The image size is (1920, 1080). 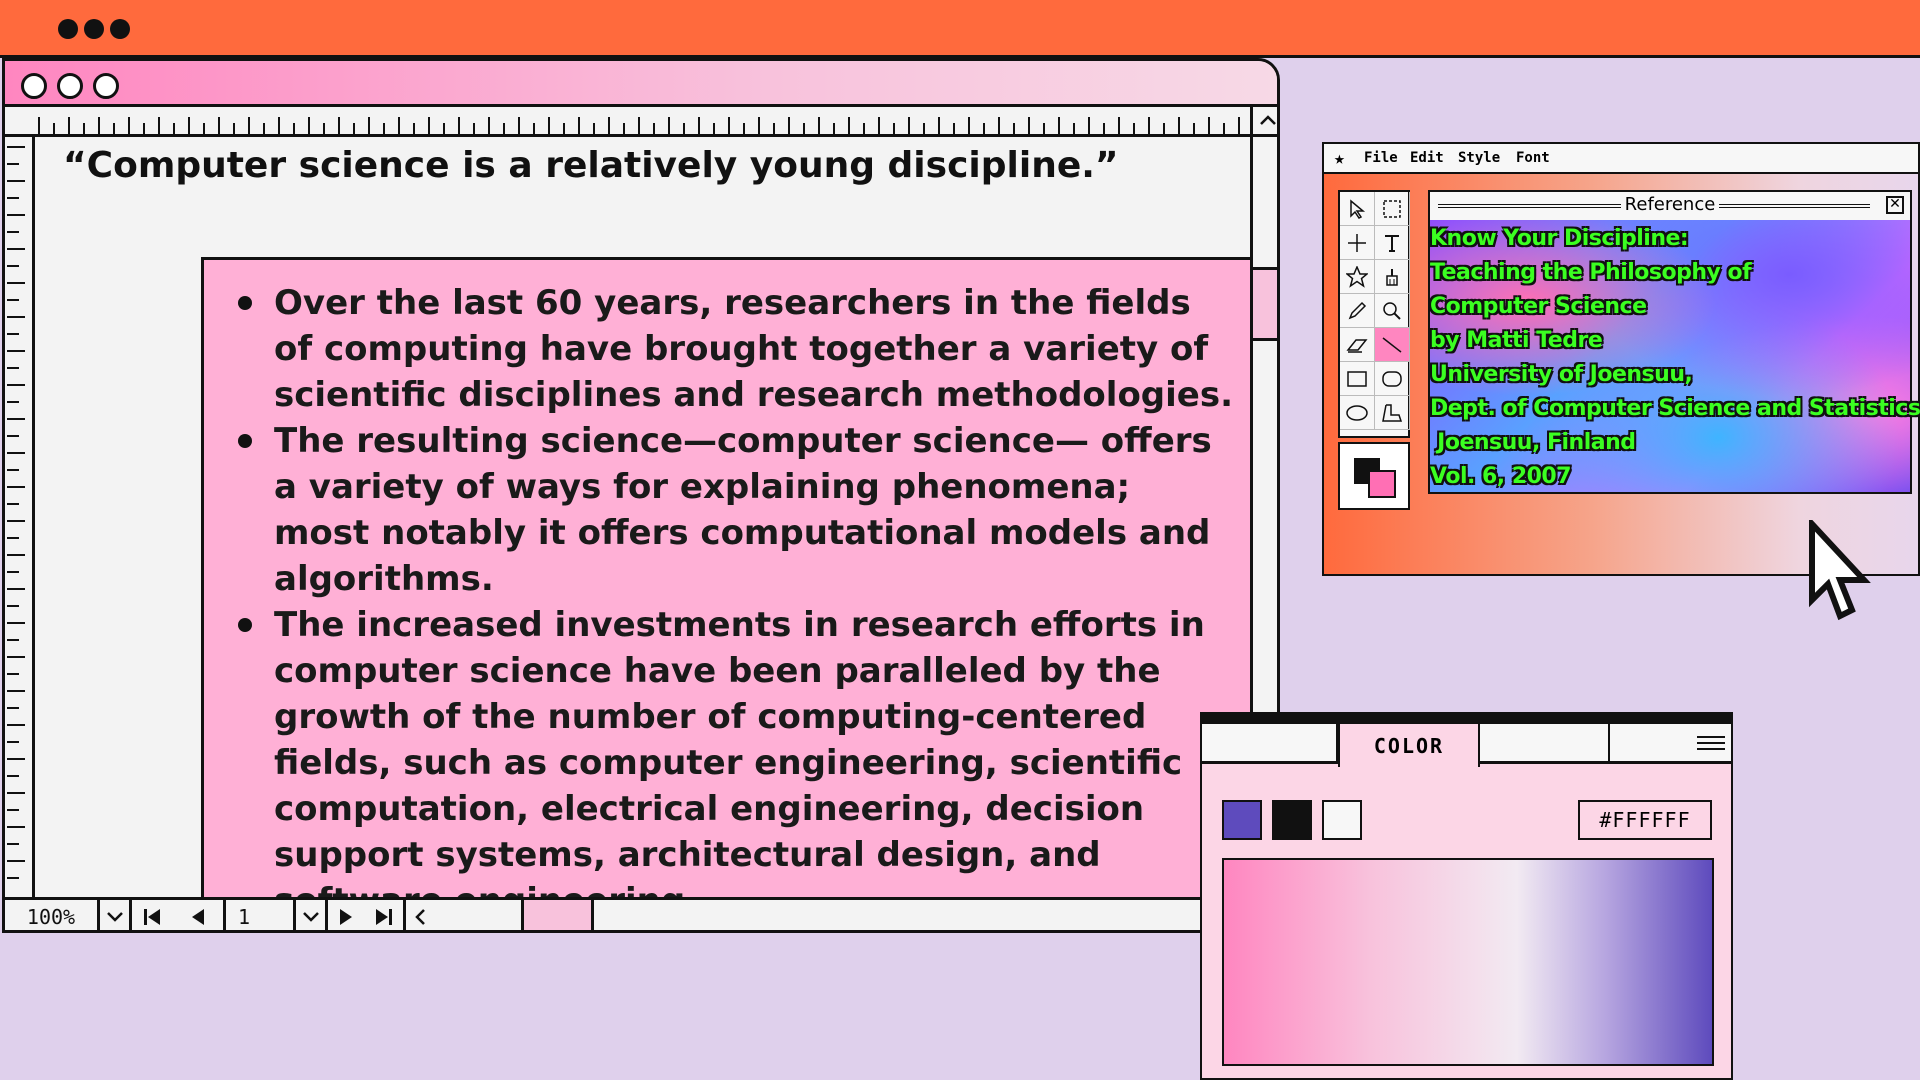 What do you see at coordinates (1516, 340) in the screenshot?
I see `reference-line: by Matti Tedre` at bounding box center [1516, 340].